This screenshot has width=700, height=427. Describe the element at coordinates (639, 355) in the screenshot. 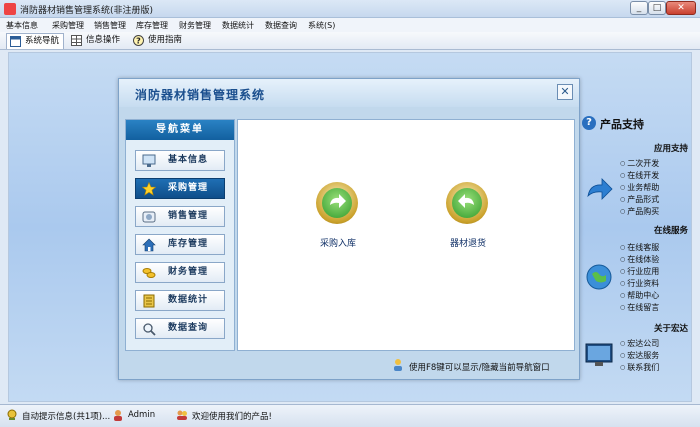

I see `link-services: 宏达服务` at that location.